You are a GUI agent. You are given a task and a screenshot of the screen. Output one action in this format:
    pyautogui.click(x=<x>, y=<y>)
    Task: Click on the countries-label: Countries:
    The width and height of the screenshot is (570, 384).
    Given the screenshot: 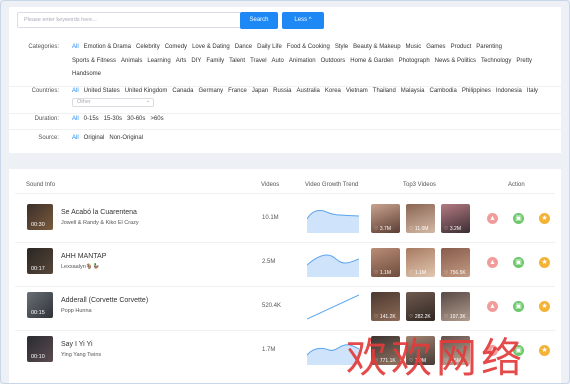 What is the action you would take?
    pyautogui.click(x=45, y=91)
    